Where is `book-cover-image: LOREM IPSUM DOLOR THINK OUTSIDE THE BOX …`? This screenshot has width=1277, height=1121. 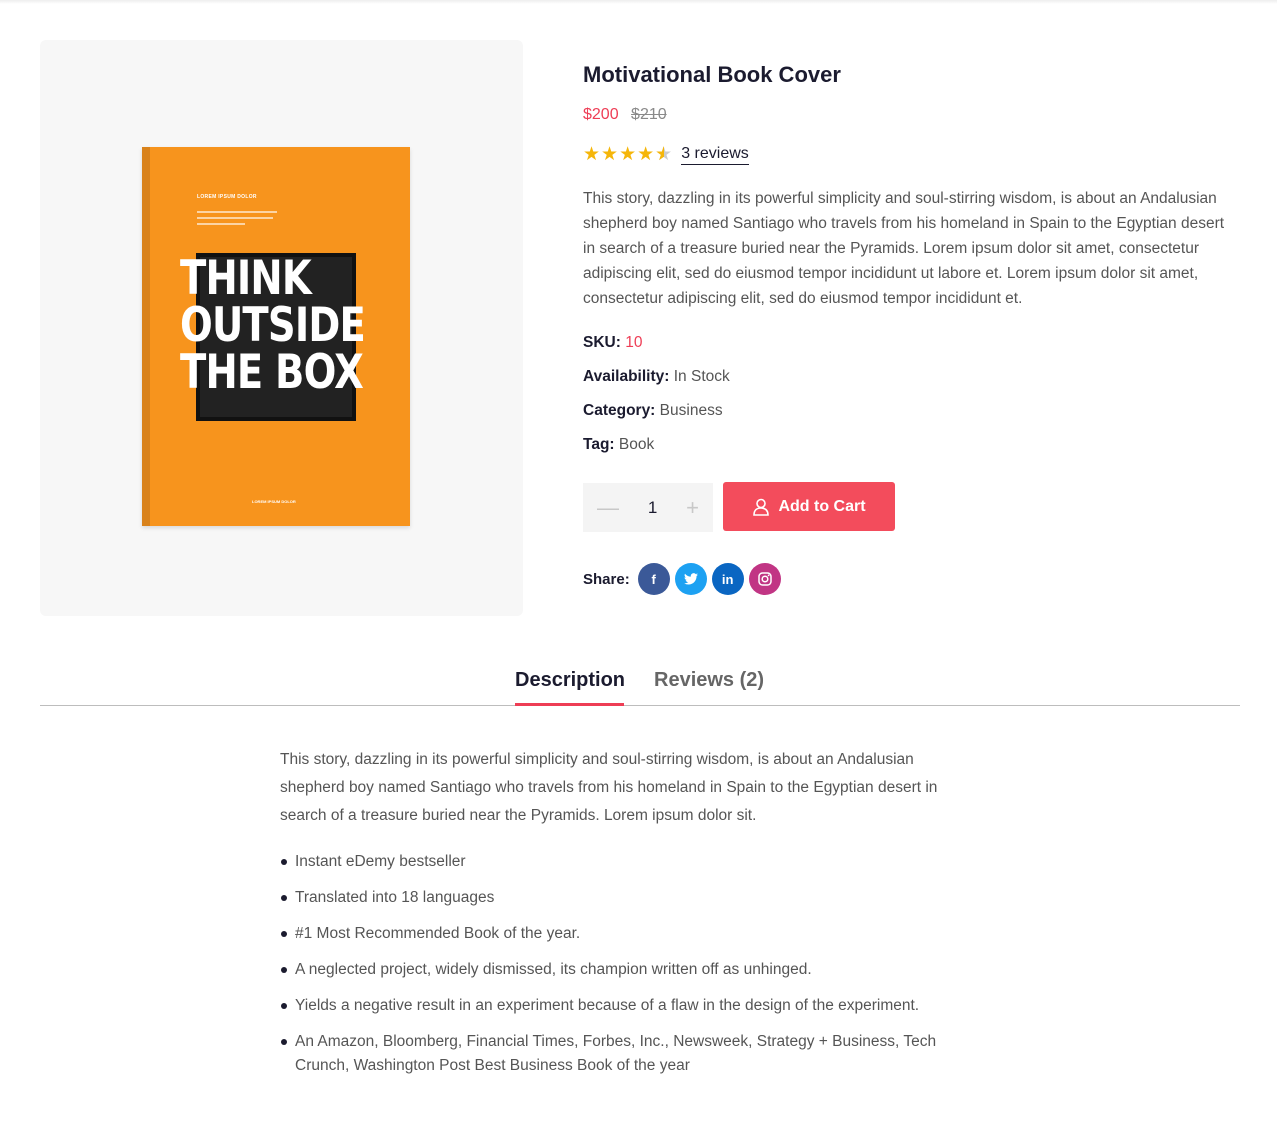 book-cover-image: LOREM IPSUM DOLOR THINK OUTSIDE THE BOX … is located at coordinates (276, 336).